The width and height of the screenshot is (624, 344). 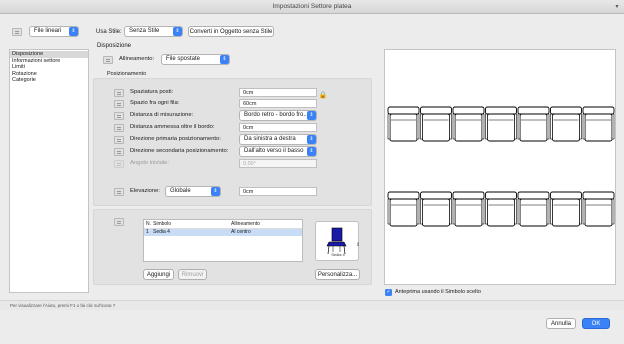 What do you see at coordinates (109, 32) in the screenshot?
I see `style-label: Usa Stile:` at bounding box center [109, 32].